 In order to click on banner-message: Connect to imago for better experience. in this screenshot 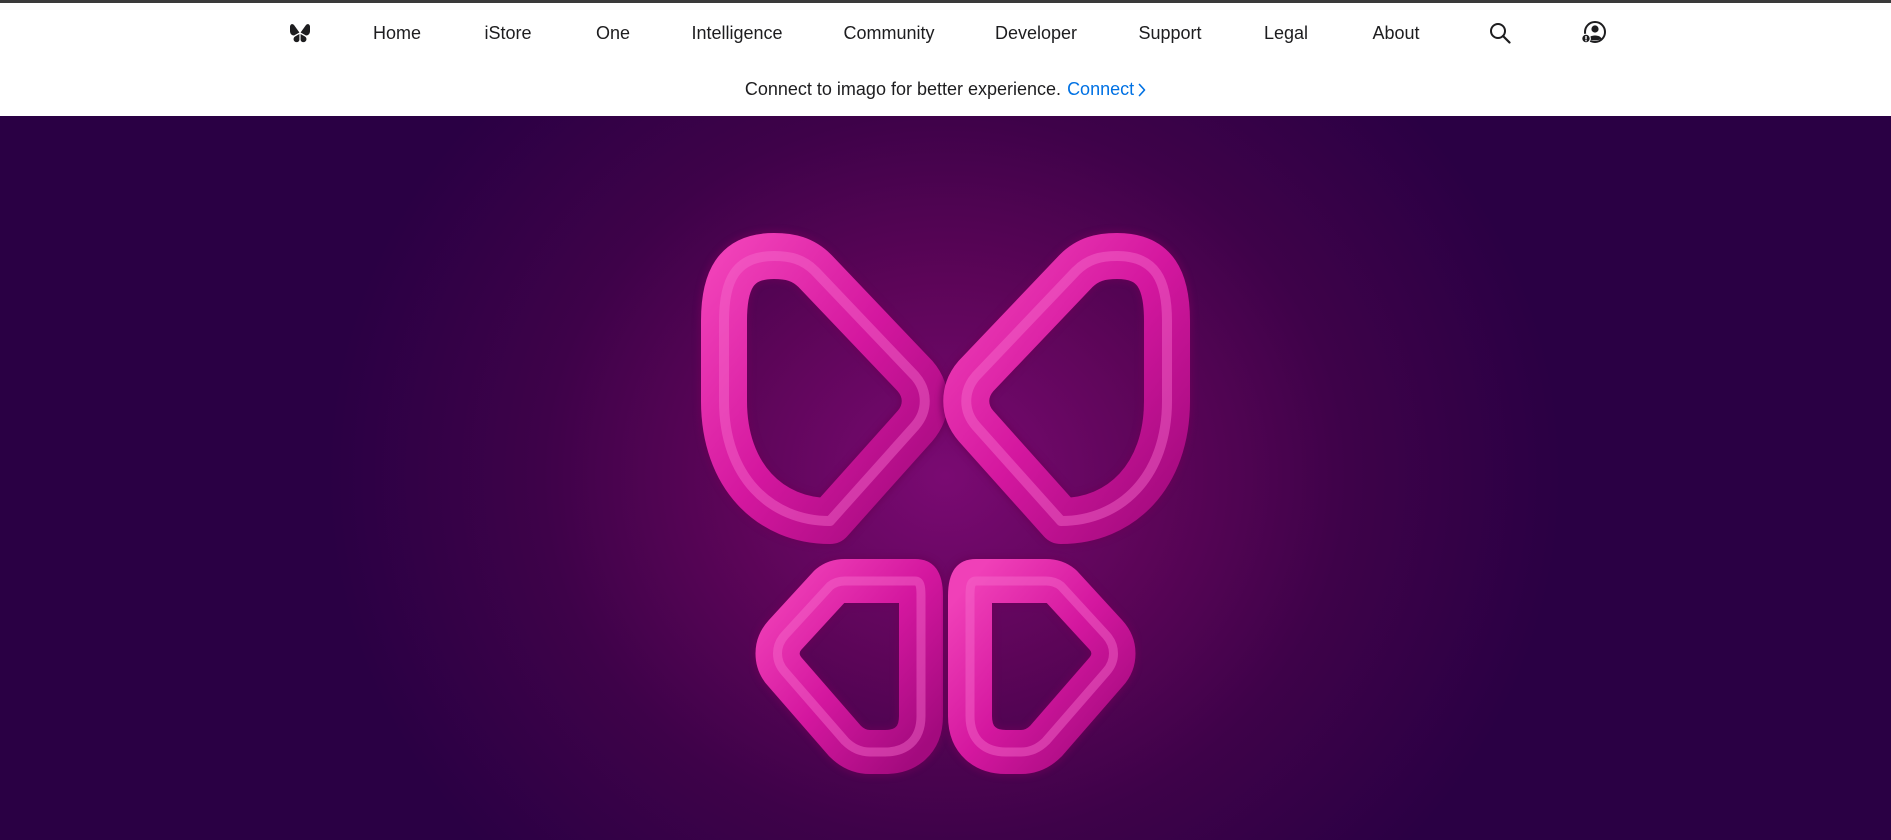, I will do `click(903, 89)`.